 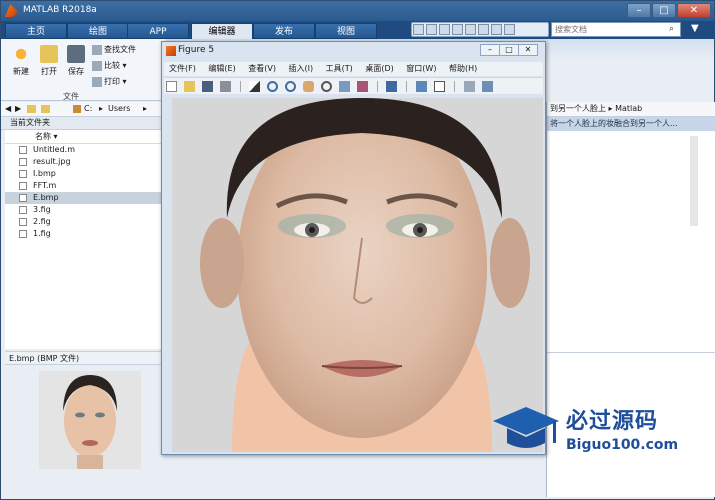 What do you see at coordinates (189, 86) in the screenshot?
I see `open-icon` at bounding box center [189, 86].